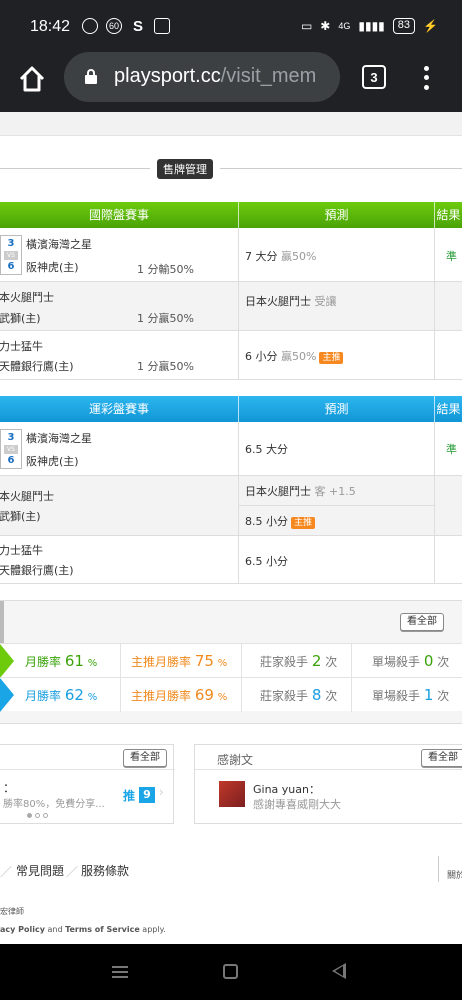 This screenshot has width=462, height=1000. I want to click on address-bar: playsport.cc/visit_mem, so click(202, 77).